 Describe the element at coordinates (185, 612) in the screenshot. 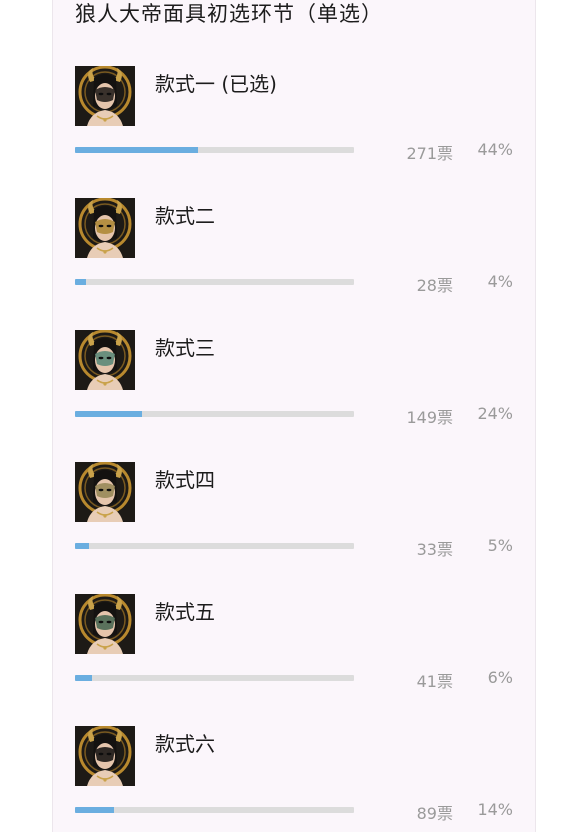

I see `option-label: 款式五` at that location.